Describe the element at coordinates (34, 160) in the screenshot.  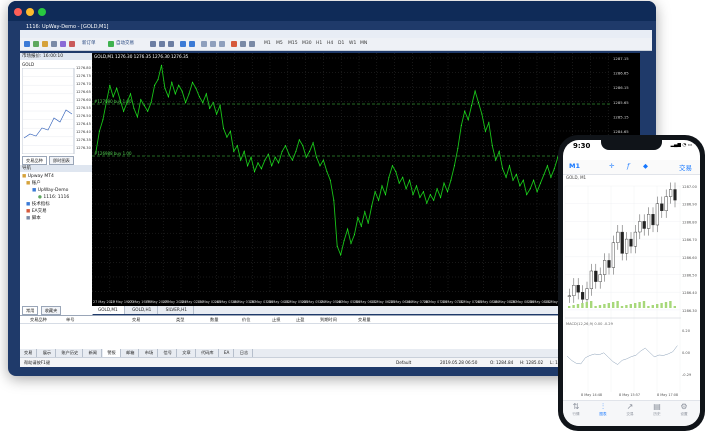
I see `tab-symbols: 交易品种` at that location.